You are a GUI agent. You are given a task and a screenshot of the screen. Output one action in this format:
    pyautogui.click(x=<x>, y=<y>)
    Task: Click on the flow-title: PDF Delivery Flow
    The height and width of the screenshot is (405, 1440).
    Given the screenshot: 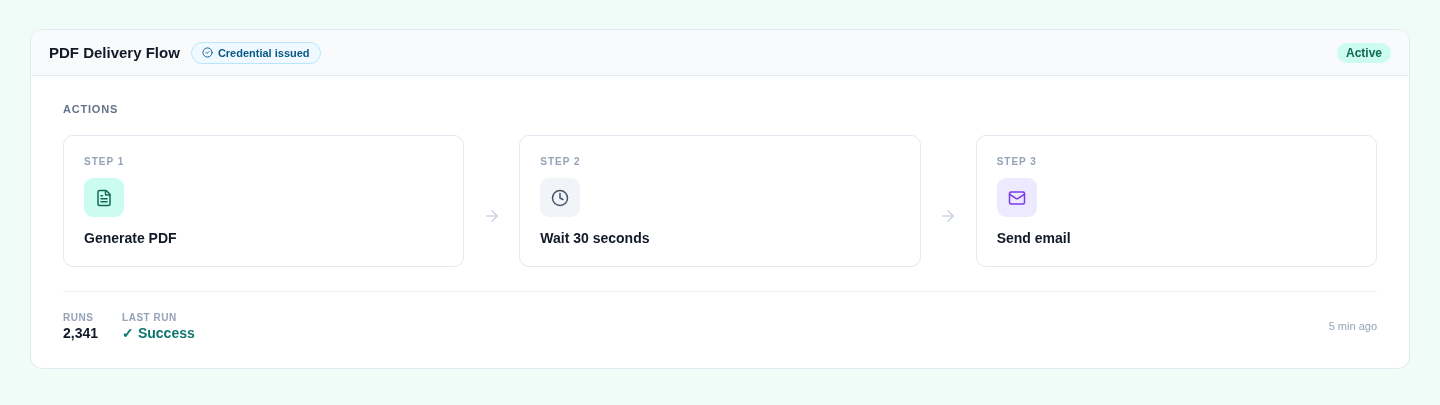 What is the action you would take?
    pyautogui.click(x=114, y=52)
    